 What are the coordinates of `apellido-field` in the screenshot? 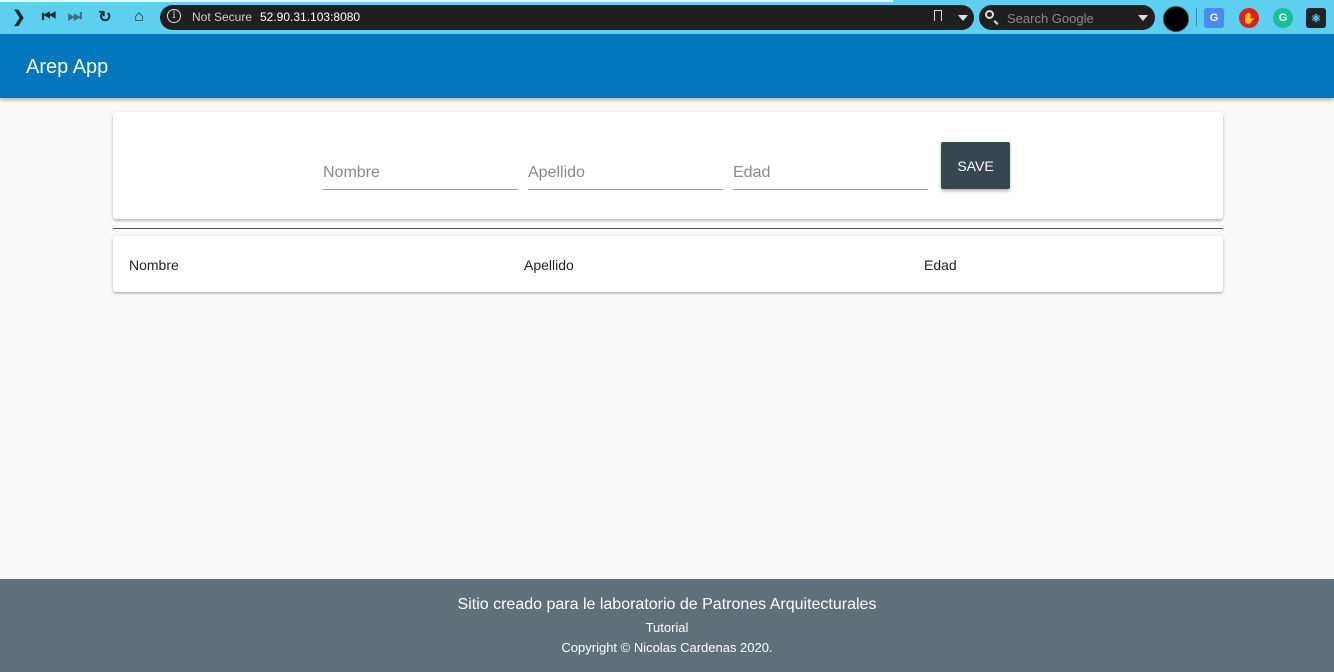 It's located at (625, 175).